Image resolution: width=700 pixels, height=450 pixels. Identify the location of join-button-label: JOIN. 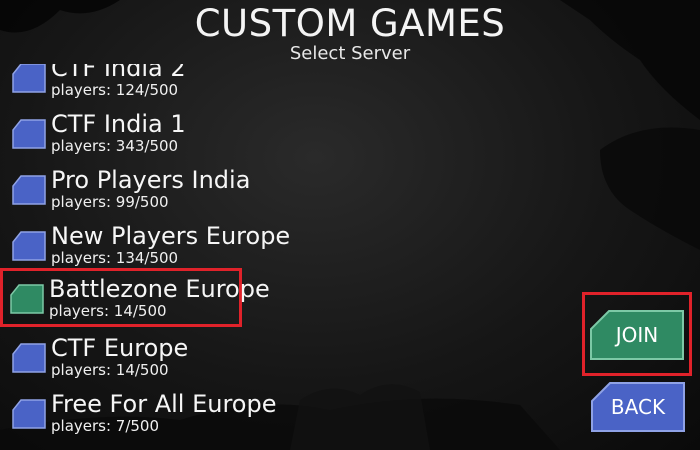
(637, 335).